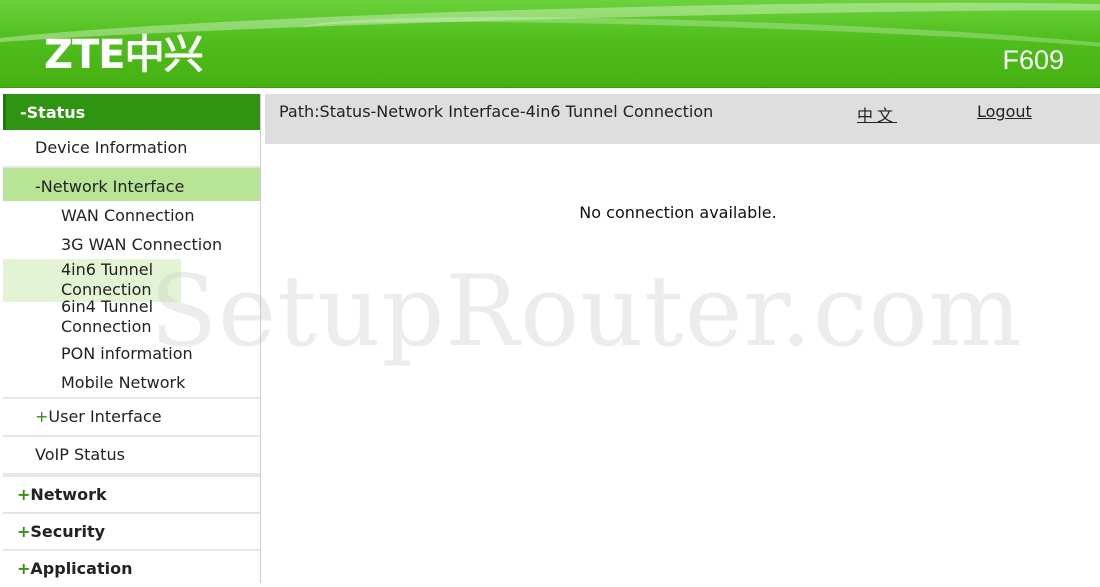  Describe the element at coordinates (131, 112) in the screenshot. I see `sidebar-item-status: -Status` at that location.